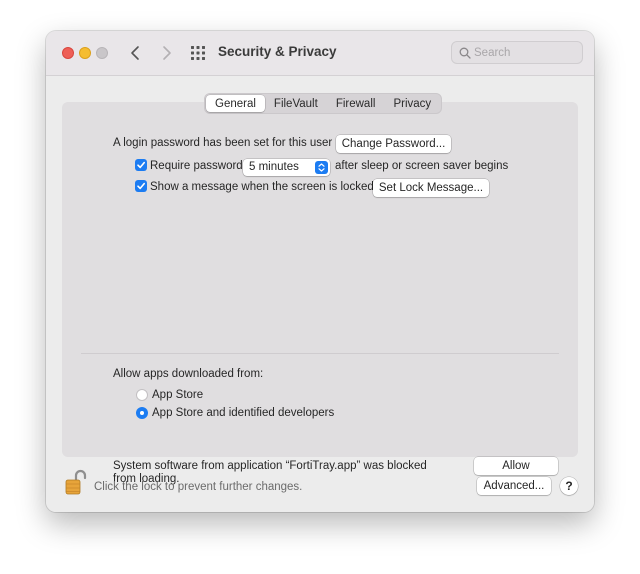 The height and width of the screenshot is (574, 640). Describe the element at coordinates (196, 166) in the screenshot. I see `require-password-label: Require password` at that location.